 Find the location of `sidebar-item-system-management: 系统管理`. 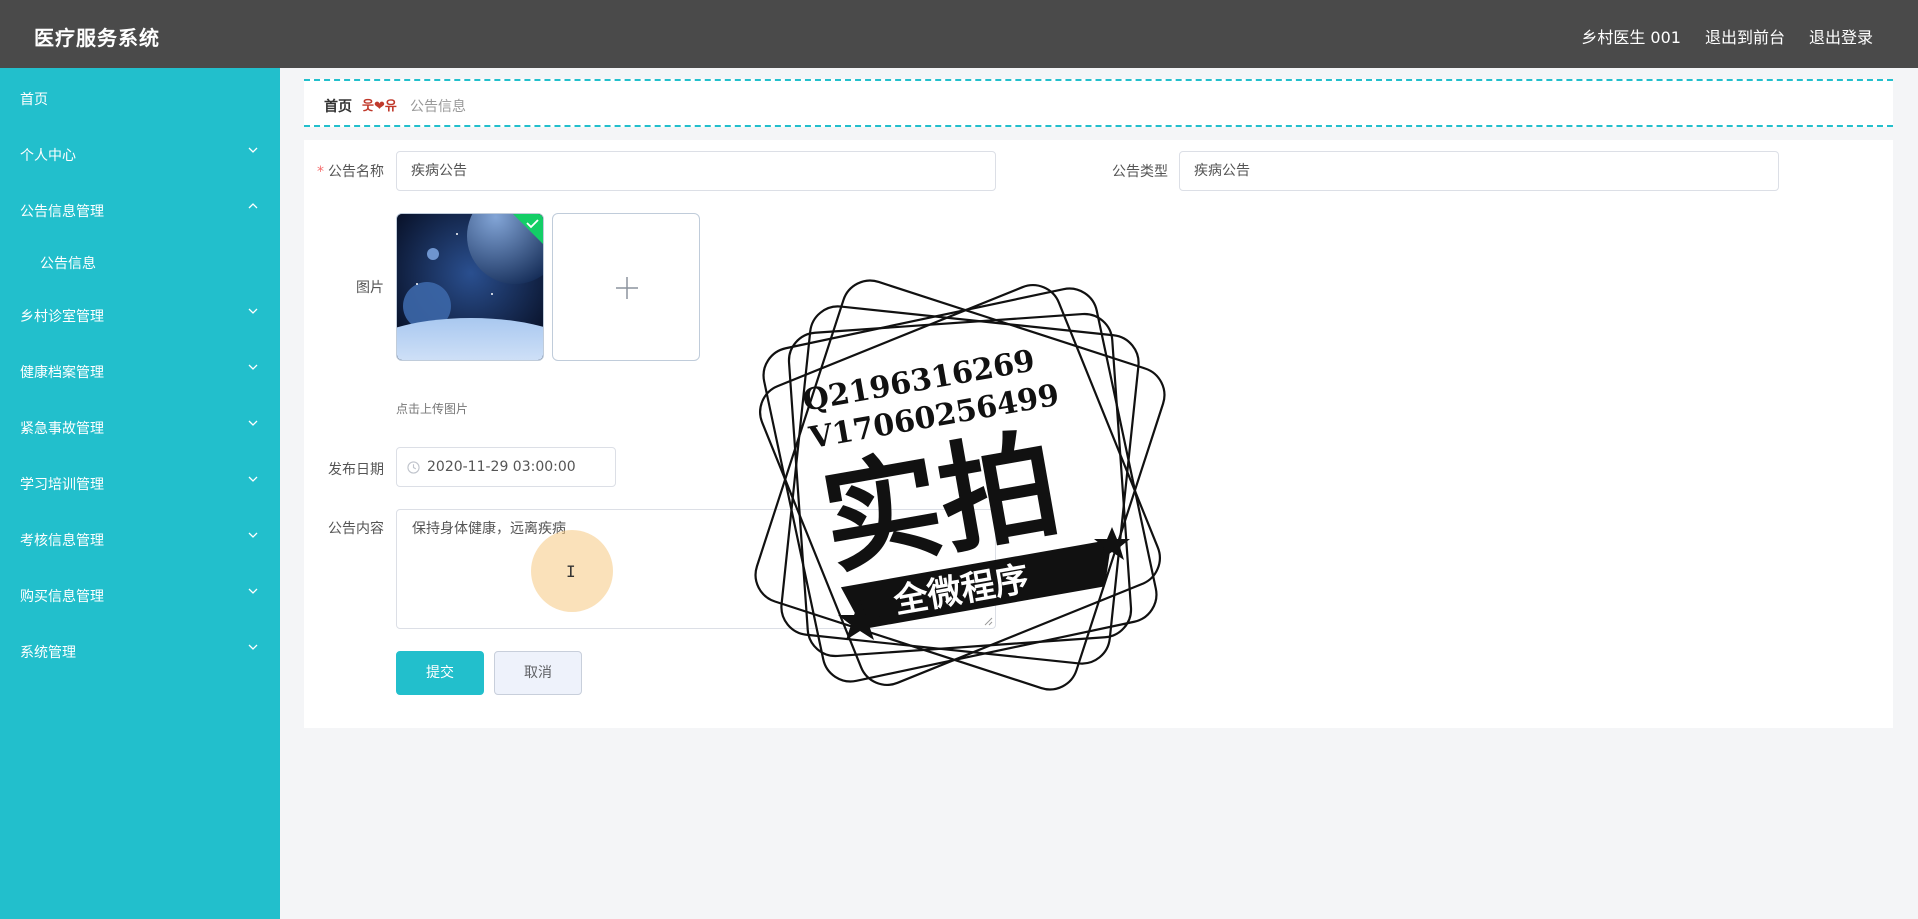

sidebar-item-system-management: 系统管理 is located at coordinates (140, 650).